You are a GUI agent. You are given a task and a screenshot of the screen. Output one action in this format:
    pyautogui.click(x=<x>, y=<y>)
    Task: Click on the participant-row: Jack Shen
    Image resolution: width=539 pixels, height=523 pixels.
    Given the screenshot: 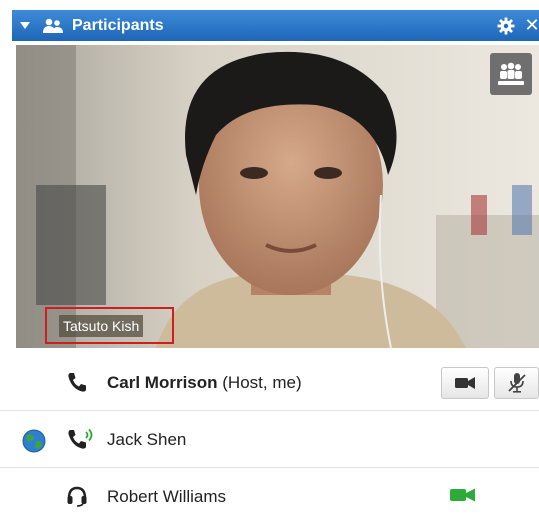 What is the action you would take?
    pyautogui.click(x=269, y=439)
    